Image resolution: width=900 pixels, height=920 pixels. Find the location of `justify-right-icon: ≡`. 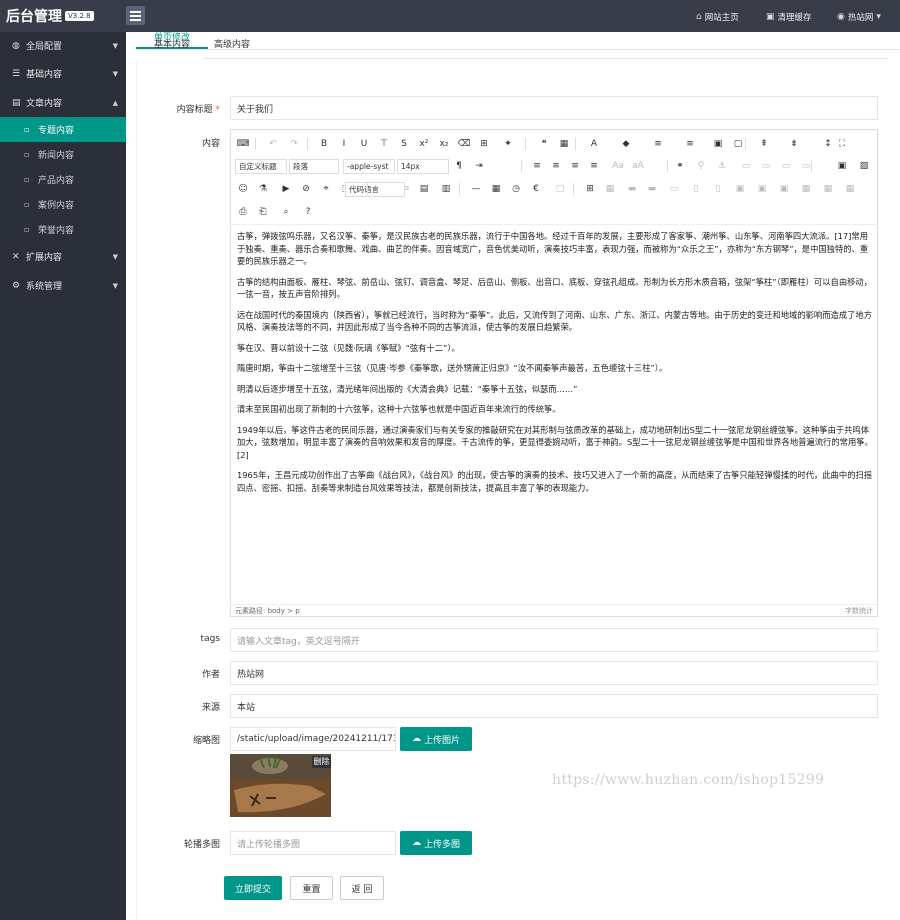

justify-right-icon: ≡ is located at coordinates (575, 166).